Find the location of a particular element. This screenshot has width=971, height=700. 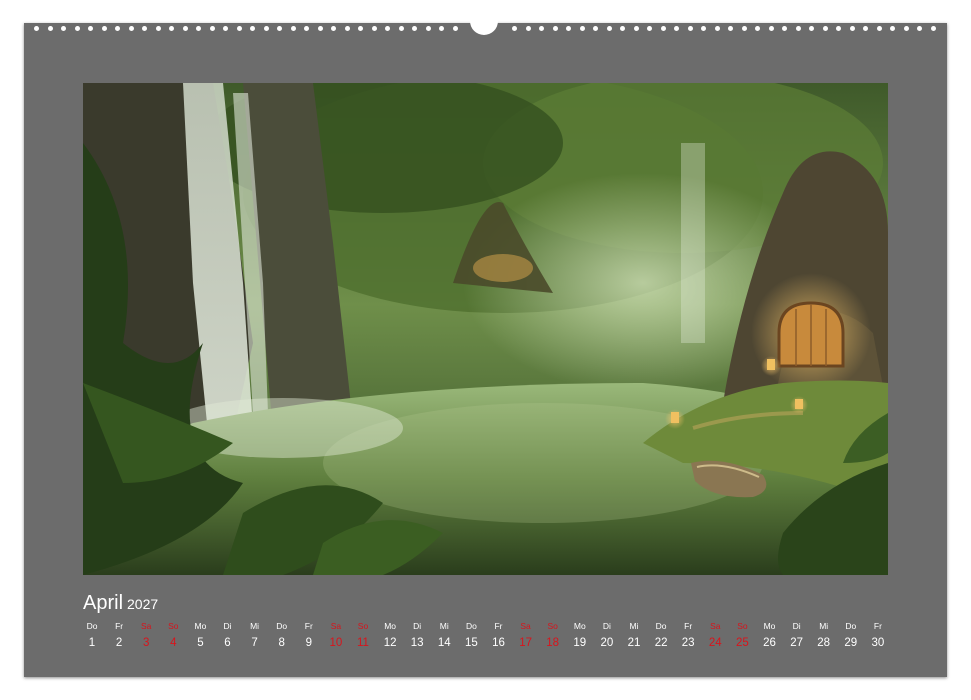

spiral-binding is located at coordinates (485, 25).